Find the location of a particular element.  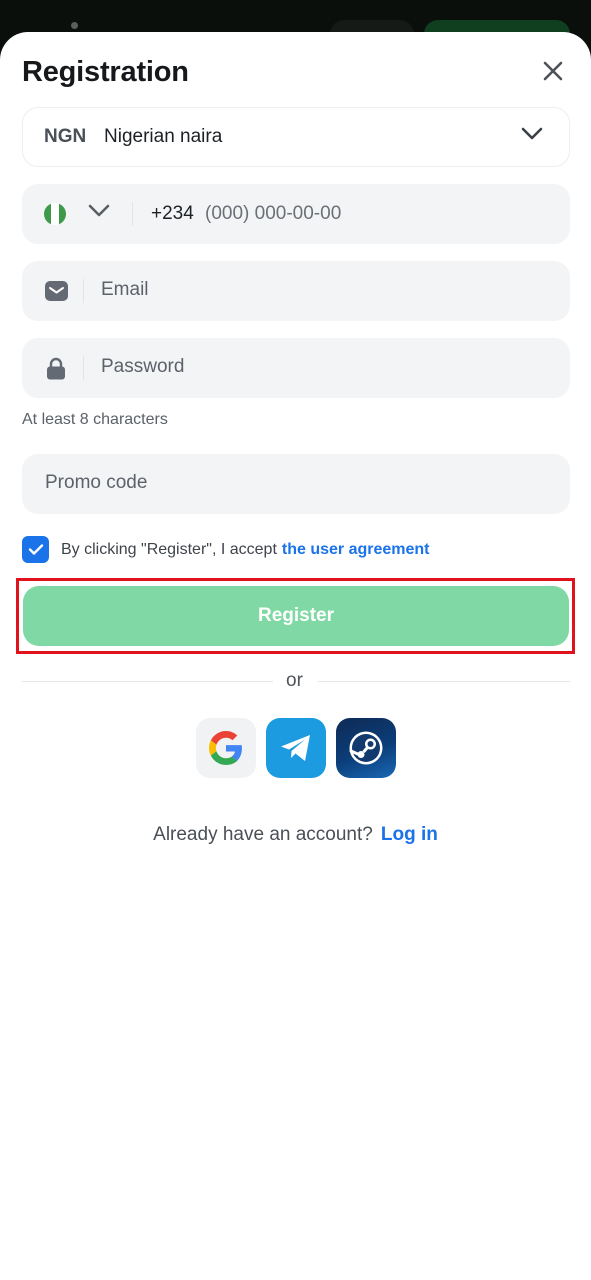

currency-select: NGN Nigerian naira is located at coordinates (296, 137).